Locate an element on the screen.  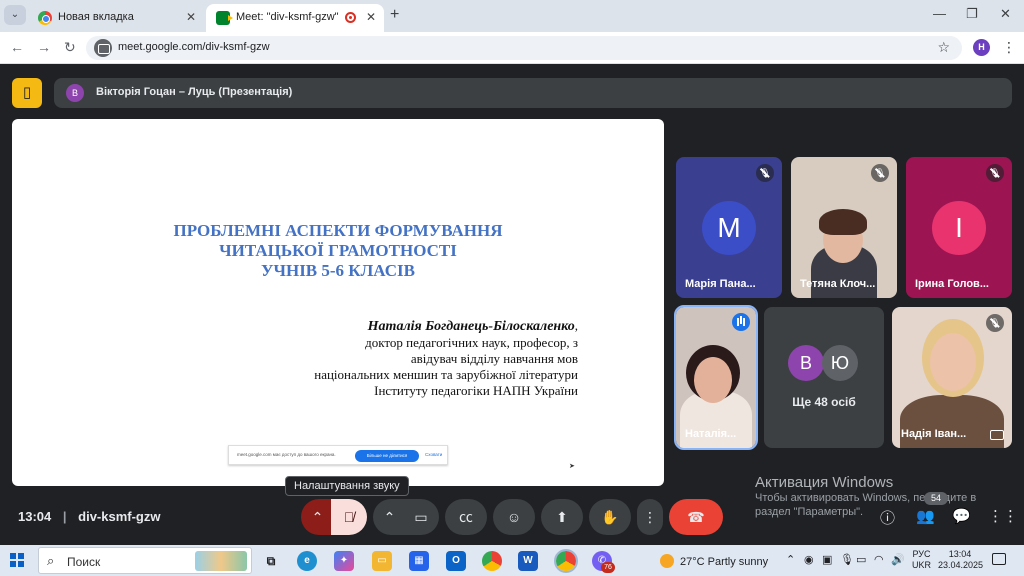
tab-title: Новая вкладка is located at coordinates (96, 17).